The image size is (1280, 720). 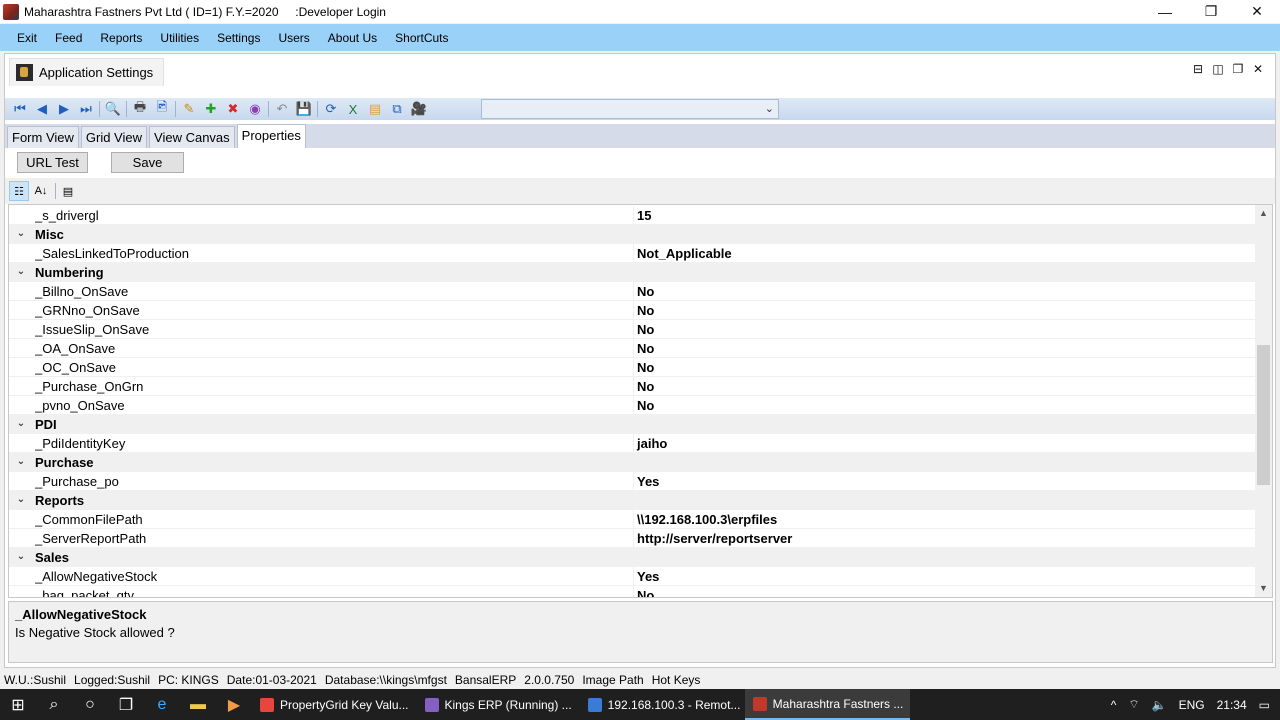 I want to click on property-row: _OC_OnSave No, so click(x=633, y=367).